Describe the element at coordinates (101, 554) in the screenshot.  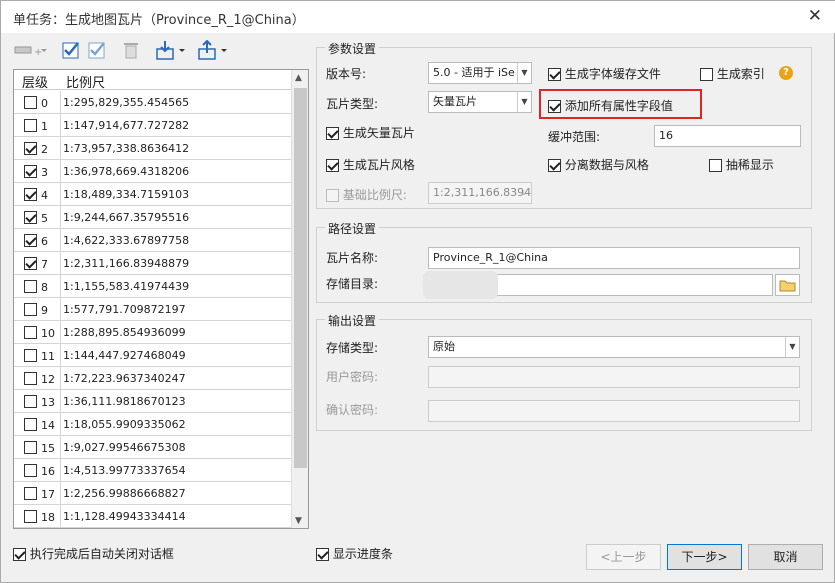
I see `auto-close-label: 执行完成后自动关闭对话框` at that location.